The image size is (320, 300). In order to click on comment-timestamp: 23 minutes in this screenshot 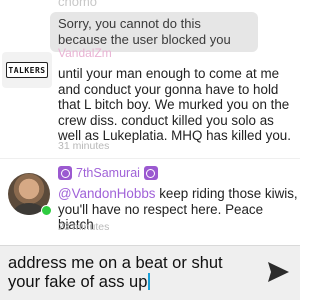, I will do `click(84, 227)`.